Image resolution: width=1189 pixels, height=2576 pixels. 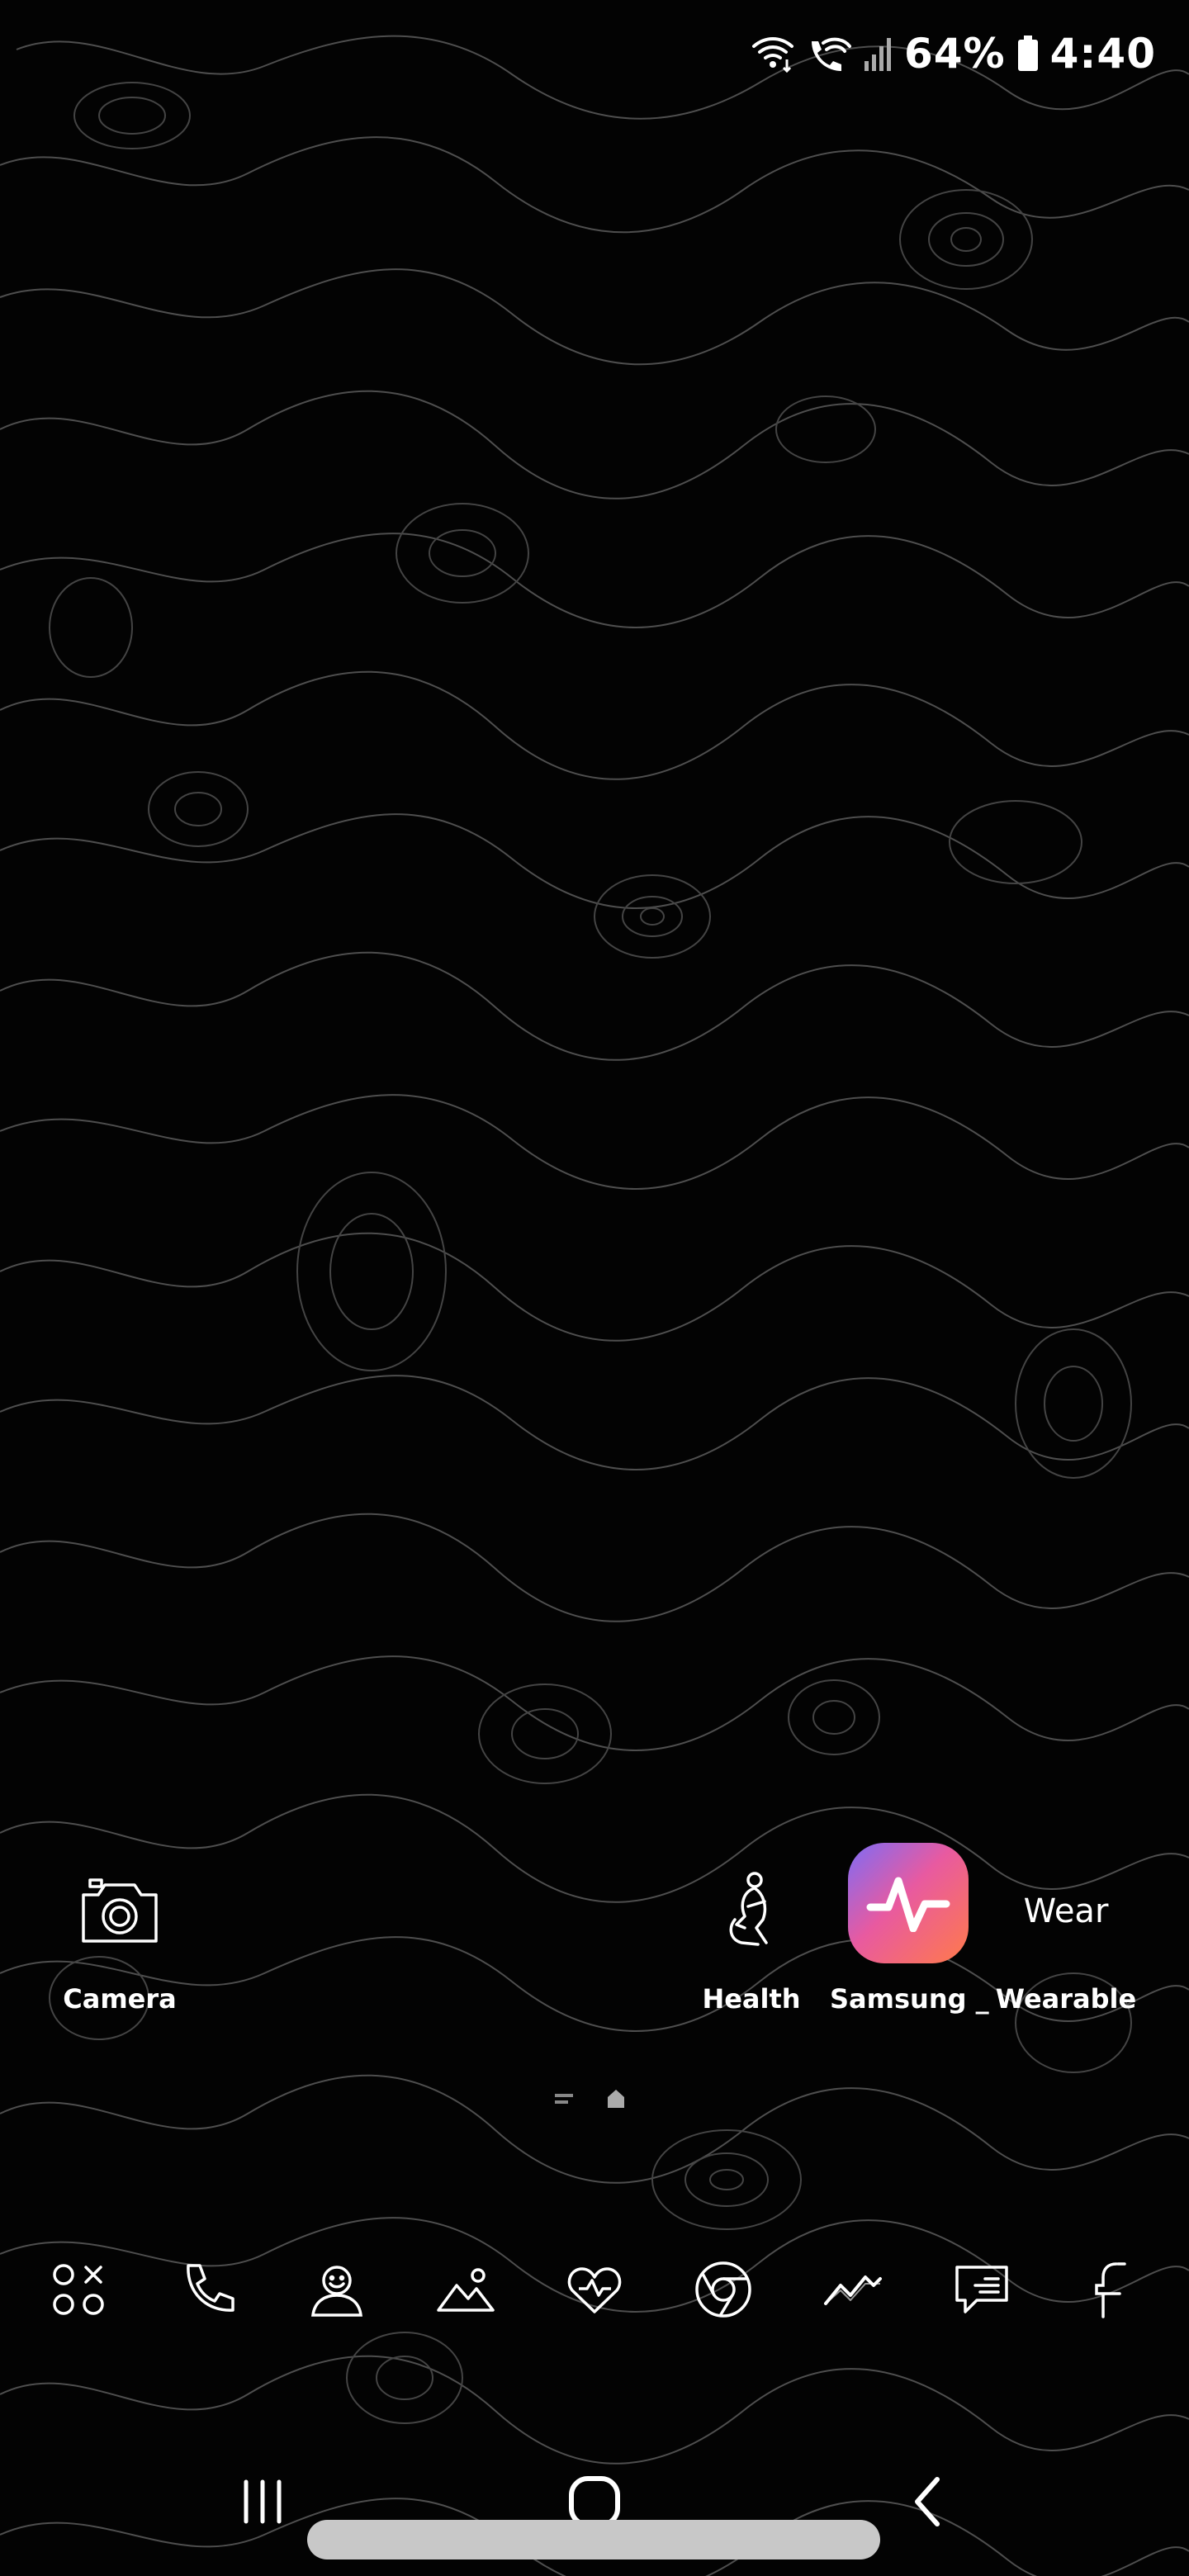 I want to click on dock-phone, so click(x=207, y=2289).